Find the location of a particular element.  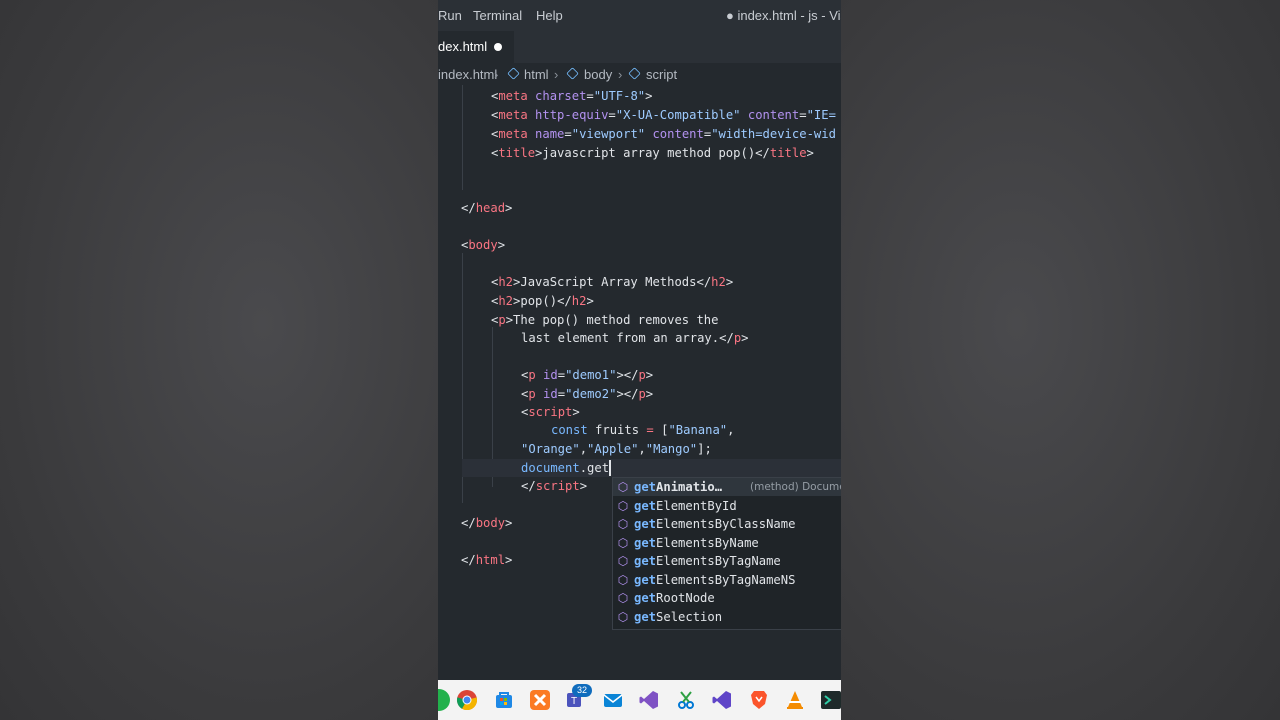

vscode-icon is located at coordinates (722, 700).